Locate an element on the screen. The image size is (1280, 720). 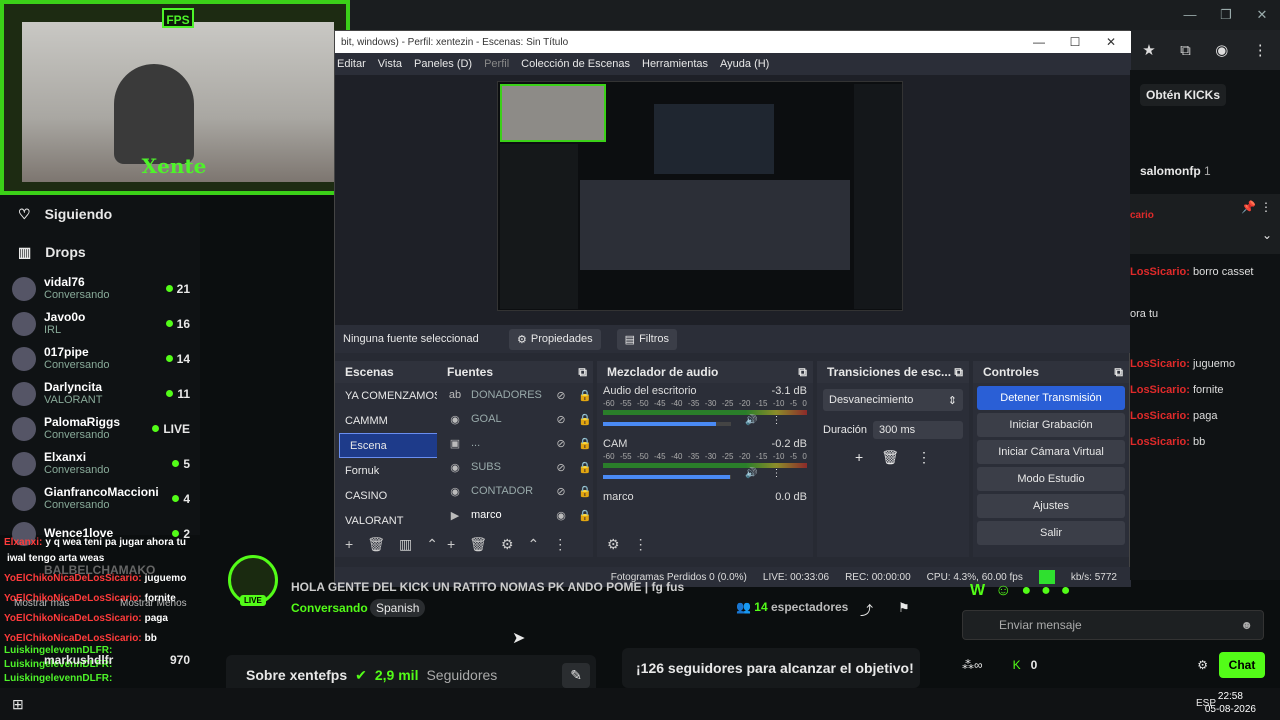
emote-frog-icon: ● is located at coordinates (1026, 591).